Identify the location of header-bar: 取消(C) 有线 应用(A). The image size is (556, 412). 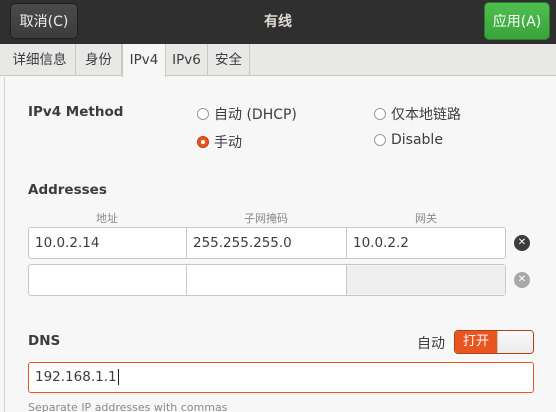
(278, 22).